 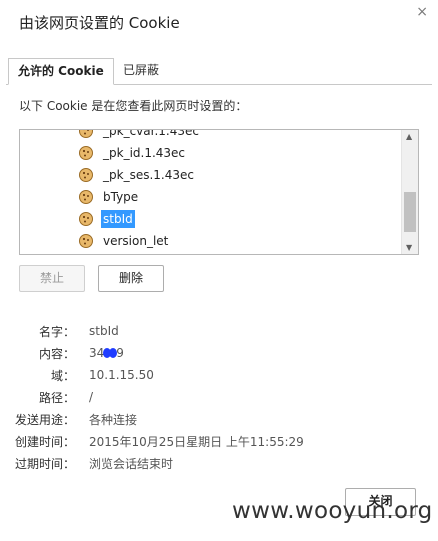 I want to click on detail-row-domain: 域： 10.1.15.50, so click(x=77, y=375).